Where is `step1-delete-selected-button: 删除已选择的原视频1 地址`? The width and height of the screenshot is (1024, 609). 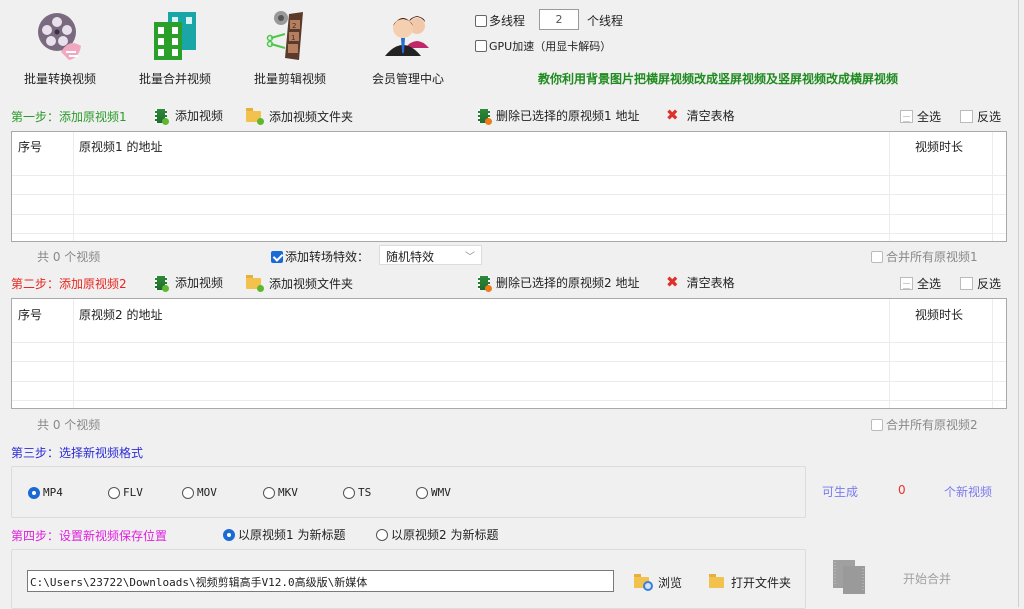 step1-delete-selected-button: 删除已选择的原视频1 地址 is located at coordinates (559, 116).